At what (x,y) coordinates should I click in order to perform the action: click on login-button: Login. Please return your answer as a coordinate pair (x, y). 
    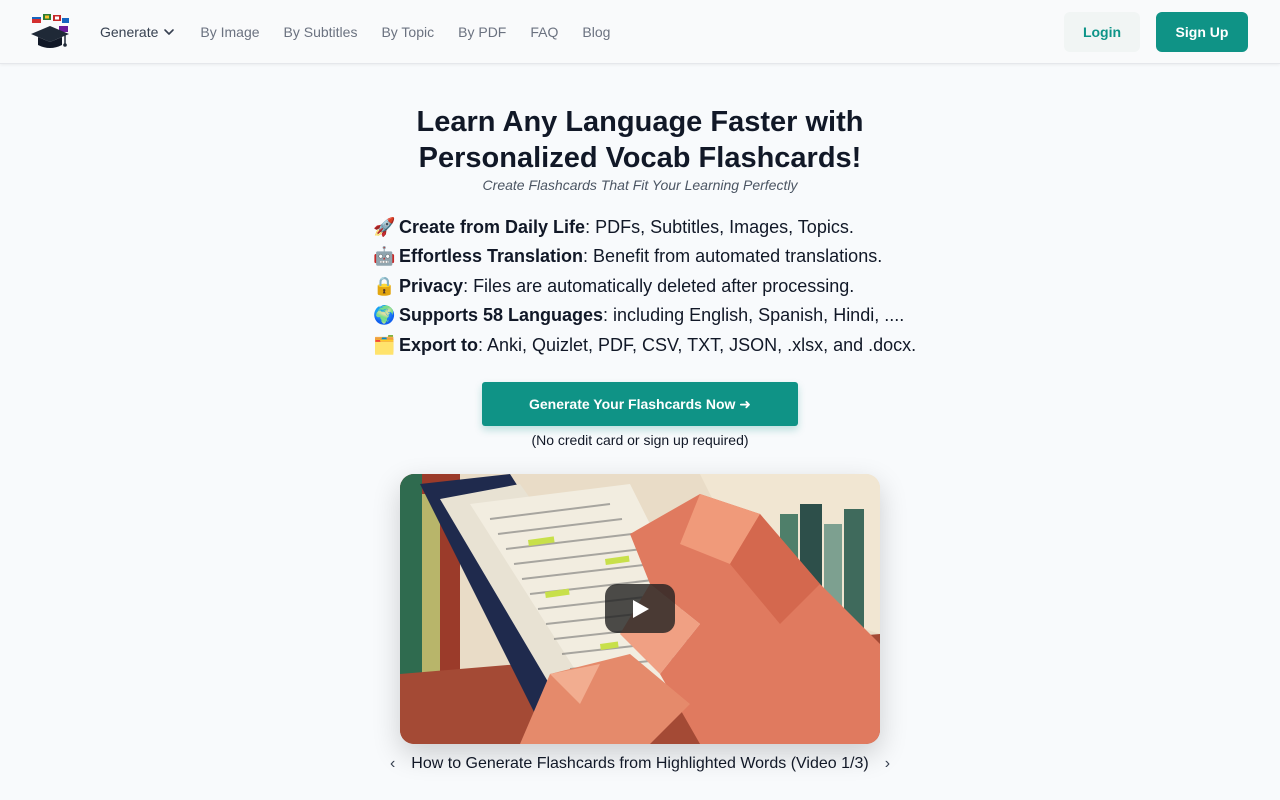
    Looking at the image, I should click on (1102, 32).